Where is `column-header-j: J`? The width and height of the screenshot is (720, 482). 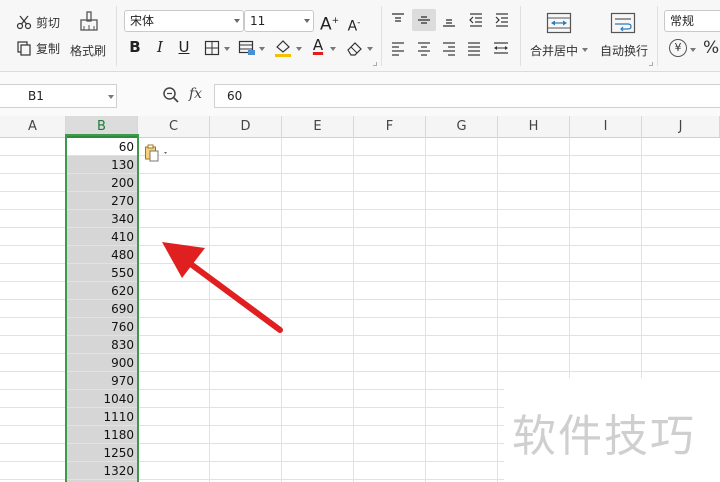 column-header-j: J is located at coordinates (681, 127).